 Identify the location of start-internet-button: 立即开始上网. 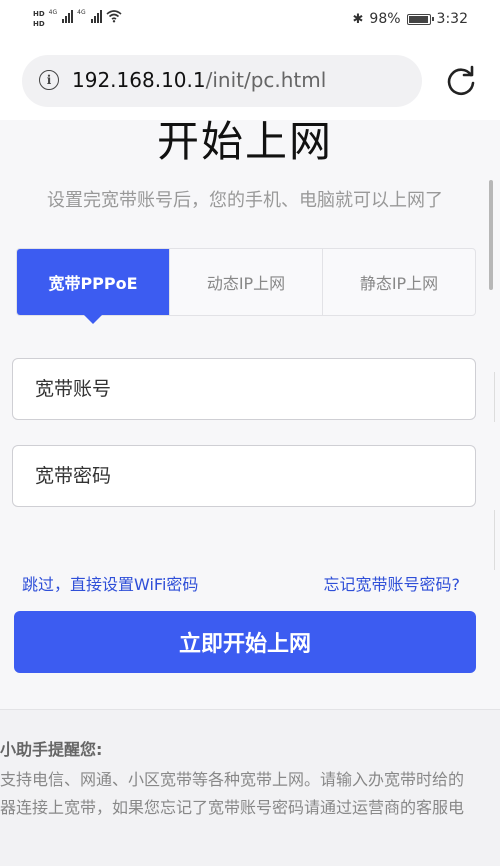
(245, 642).